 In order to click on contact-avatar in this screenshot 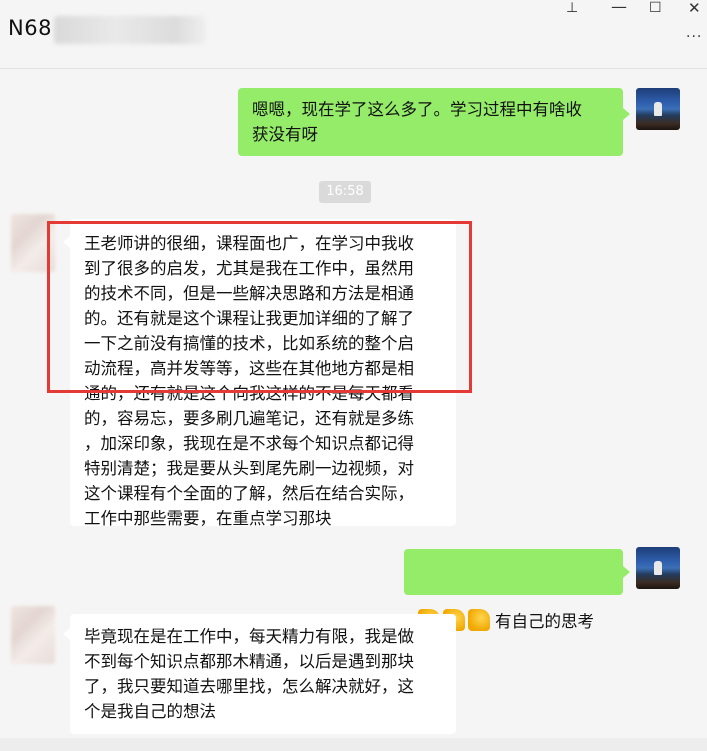, I will do `click(33, 635)`.